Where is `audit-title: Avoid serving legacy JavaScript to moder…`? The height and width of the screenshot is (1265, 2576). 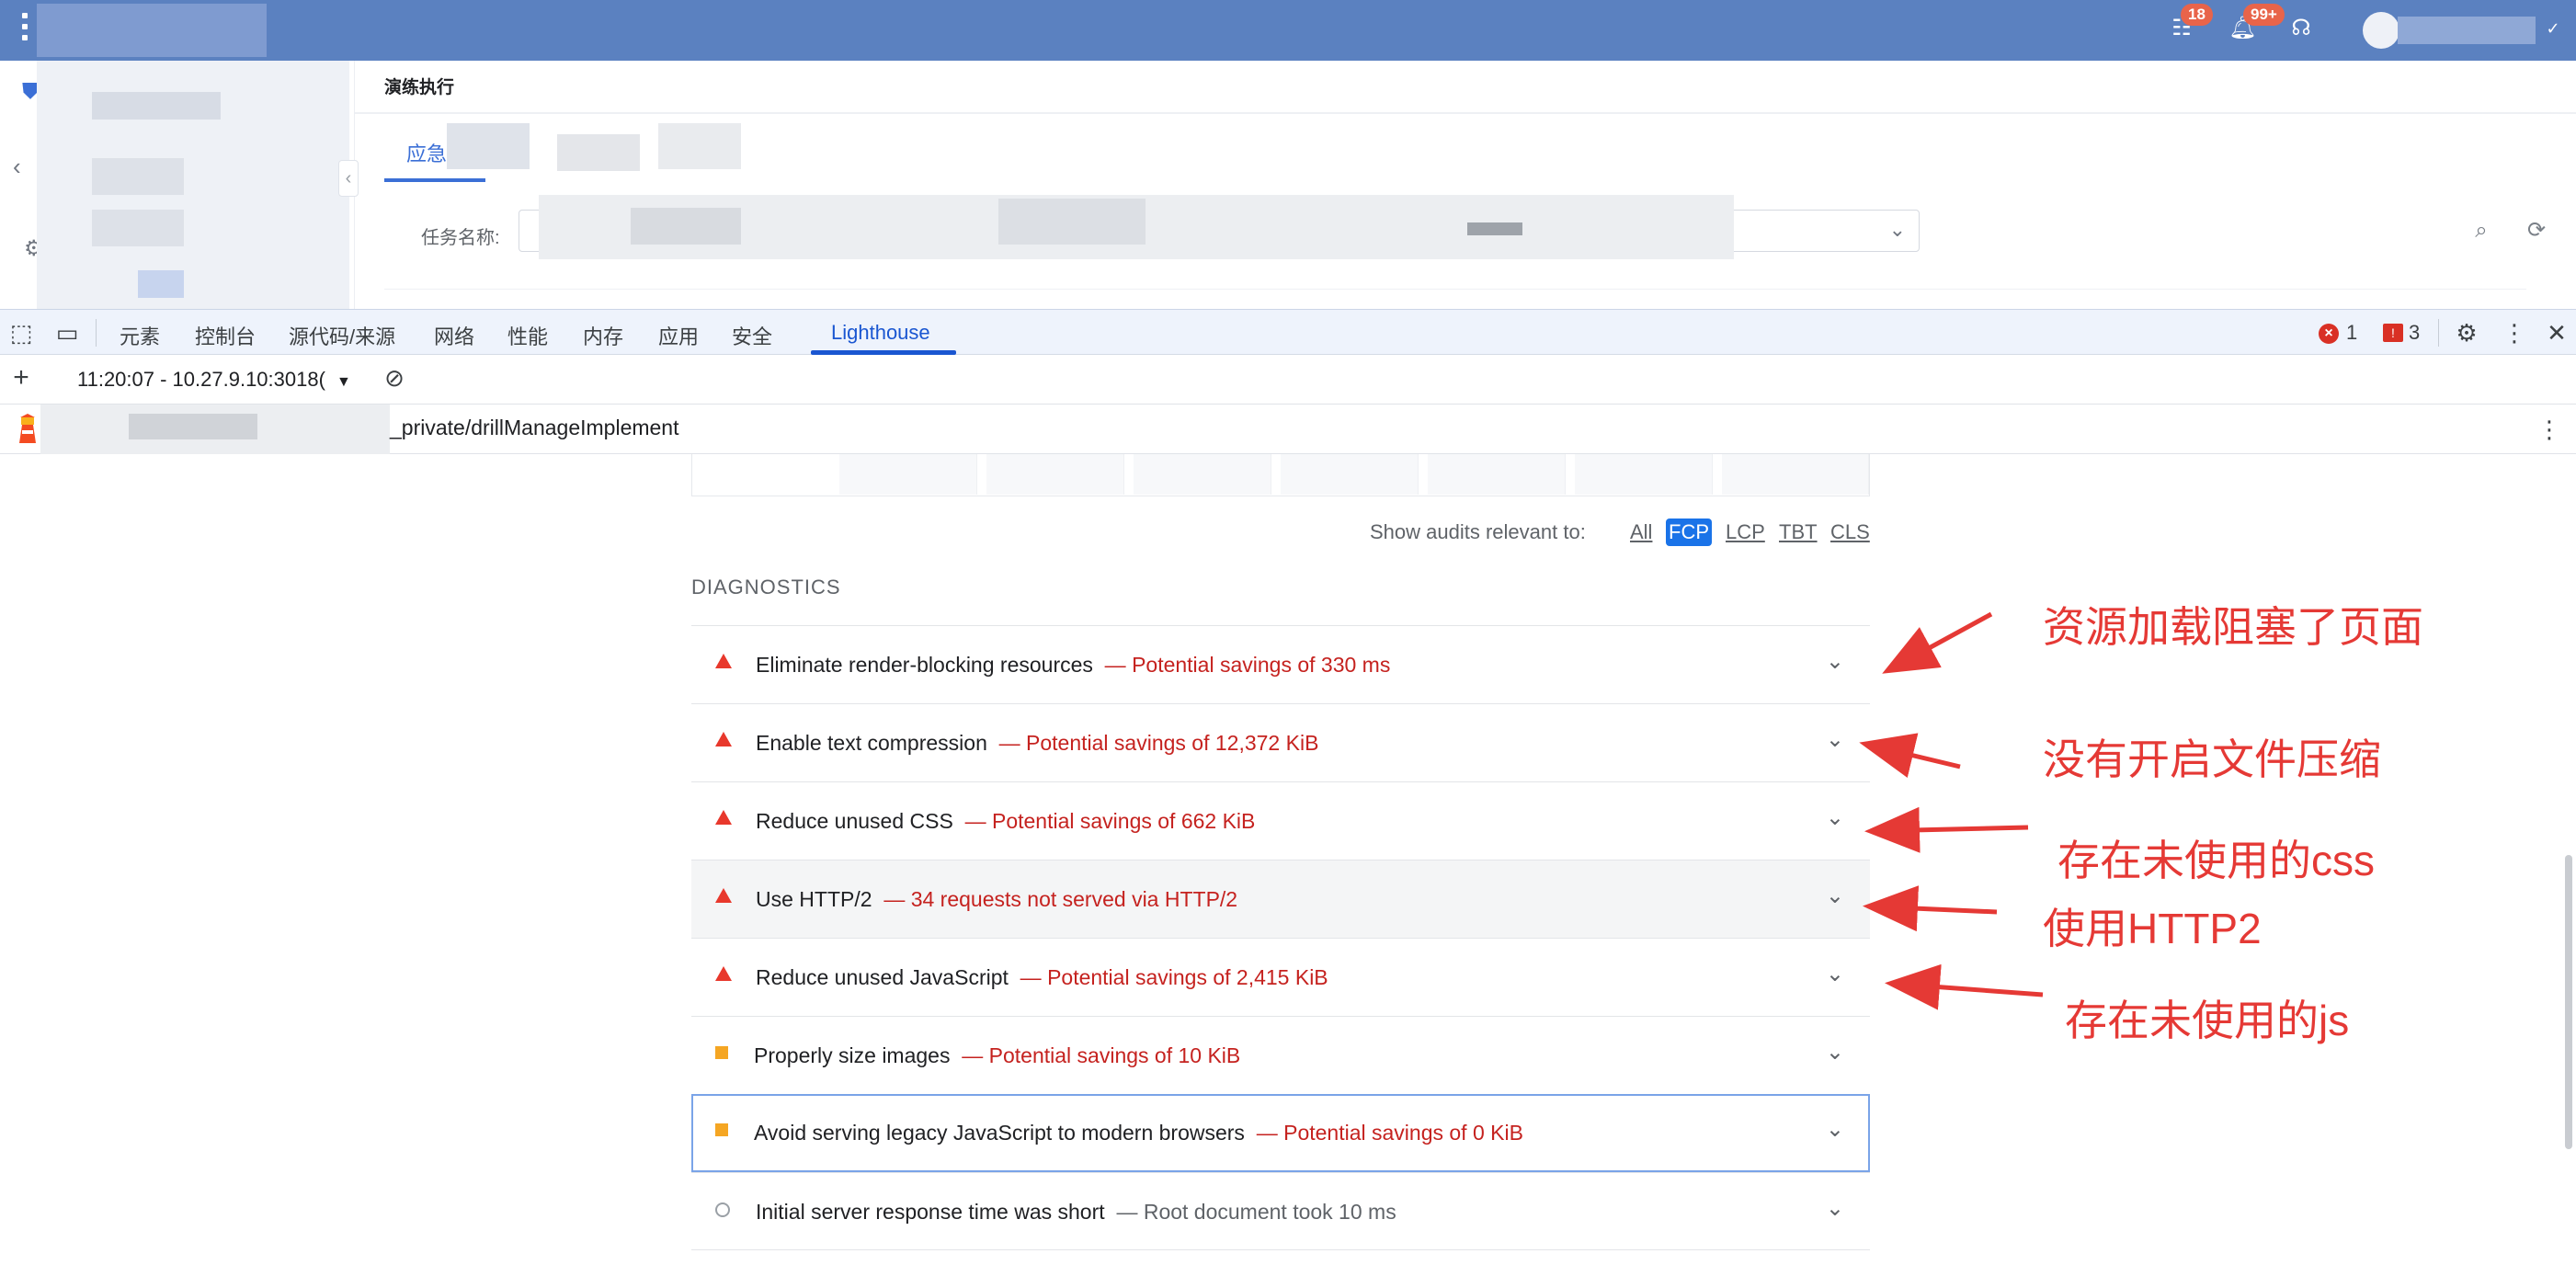 audit-title: Avoid serving legacy JavaScript to moder… is located at coordinates (999, 1133).